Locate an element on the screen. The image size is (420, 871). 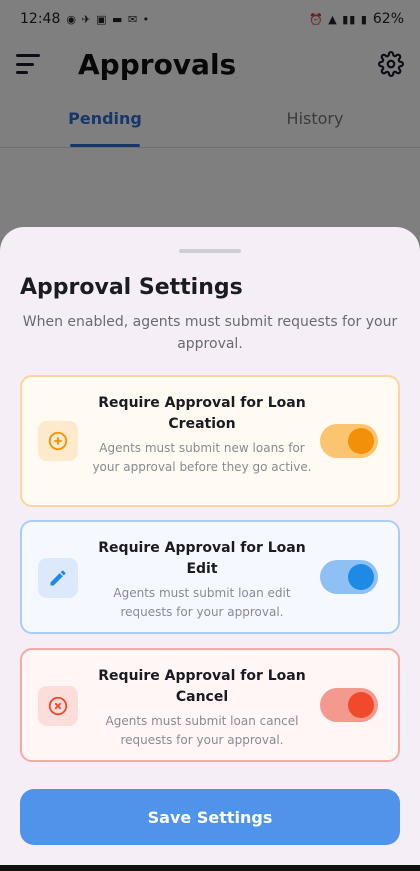
pencil-icon is located at coordinates (58, 578).